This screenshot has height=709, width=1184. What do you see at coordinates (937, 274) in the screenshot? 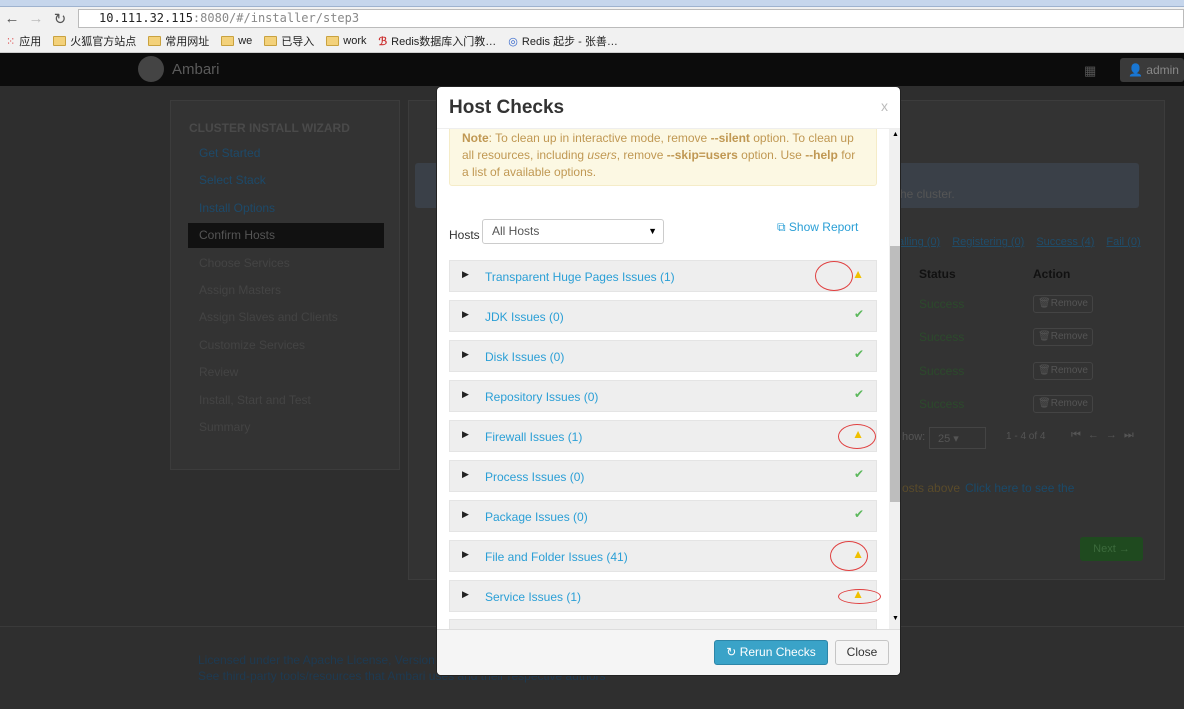
I see `column-status: Status` at bounding box center [937, 274].